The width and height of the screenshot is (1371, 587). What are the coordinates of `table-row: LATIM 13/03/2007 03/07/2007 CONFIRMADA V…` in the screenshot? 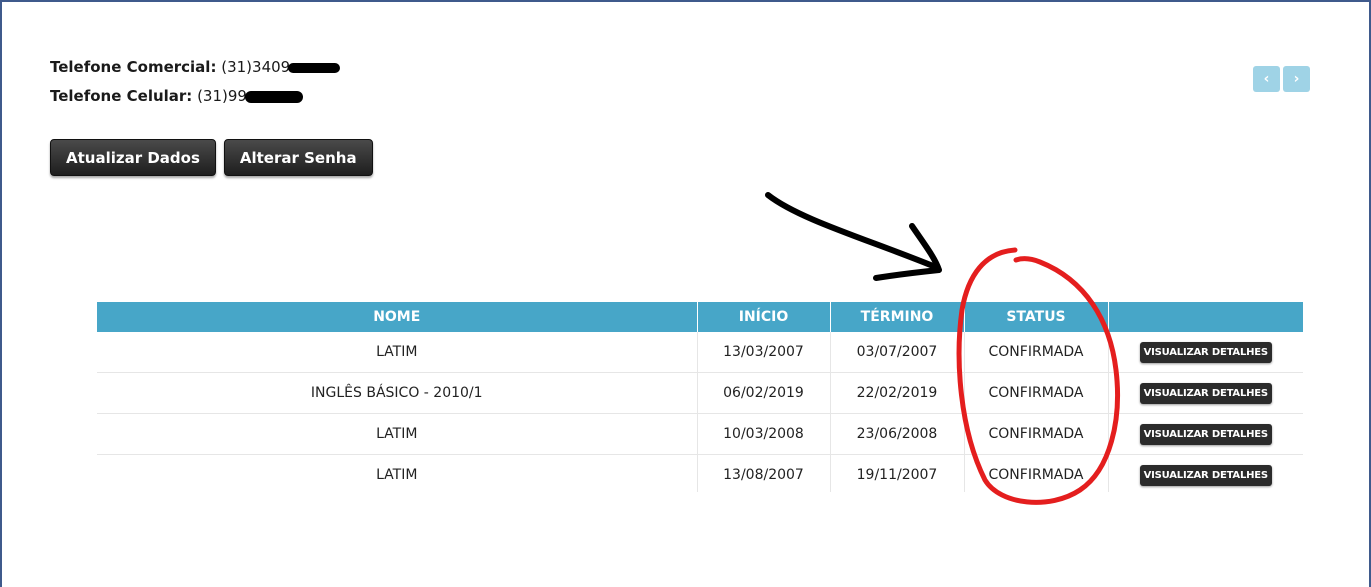 It's located at (700, 352).